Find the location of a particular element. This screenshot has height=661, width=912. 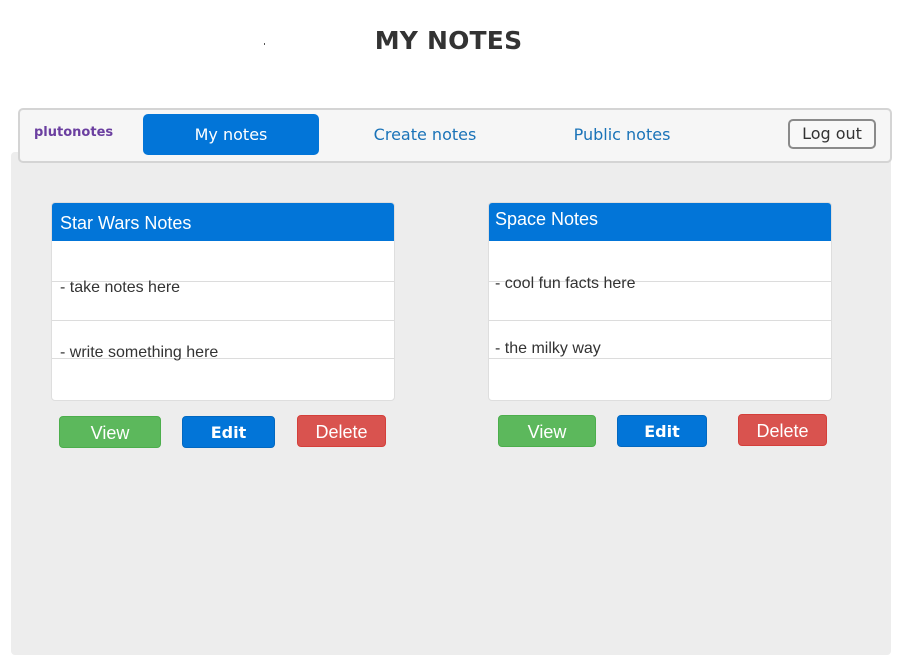

note-card-title: Star Wars Notes is located at coordinates (223, 222).